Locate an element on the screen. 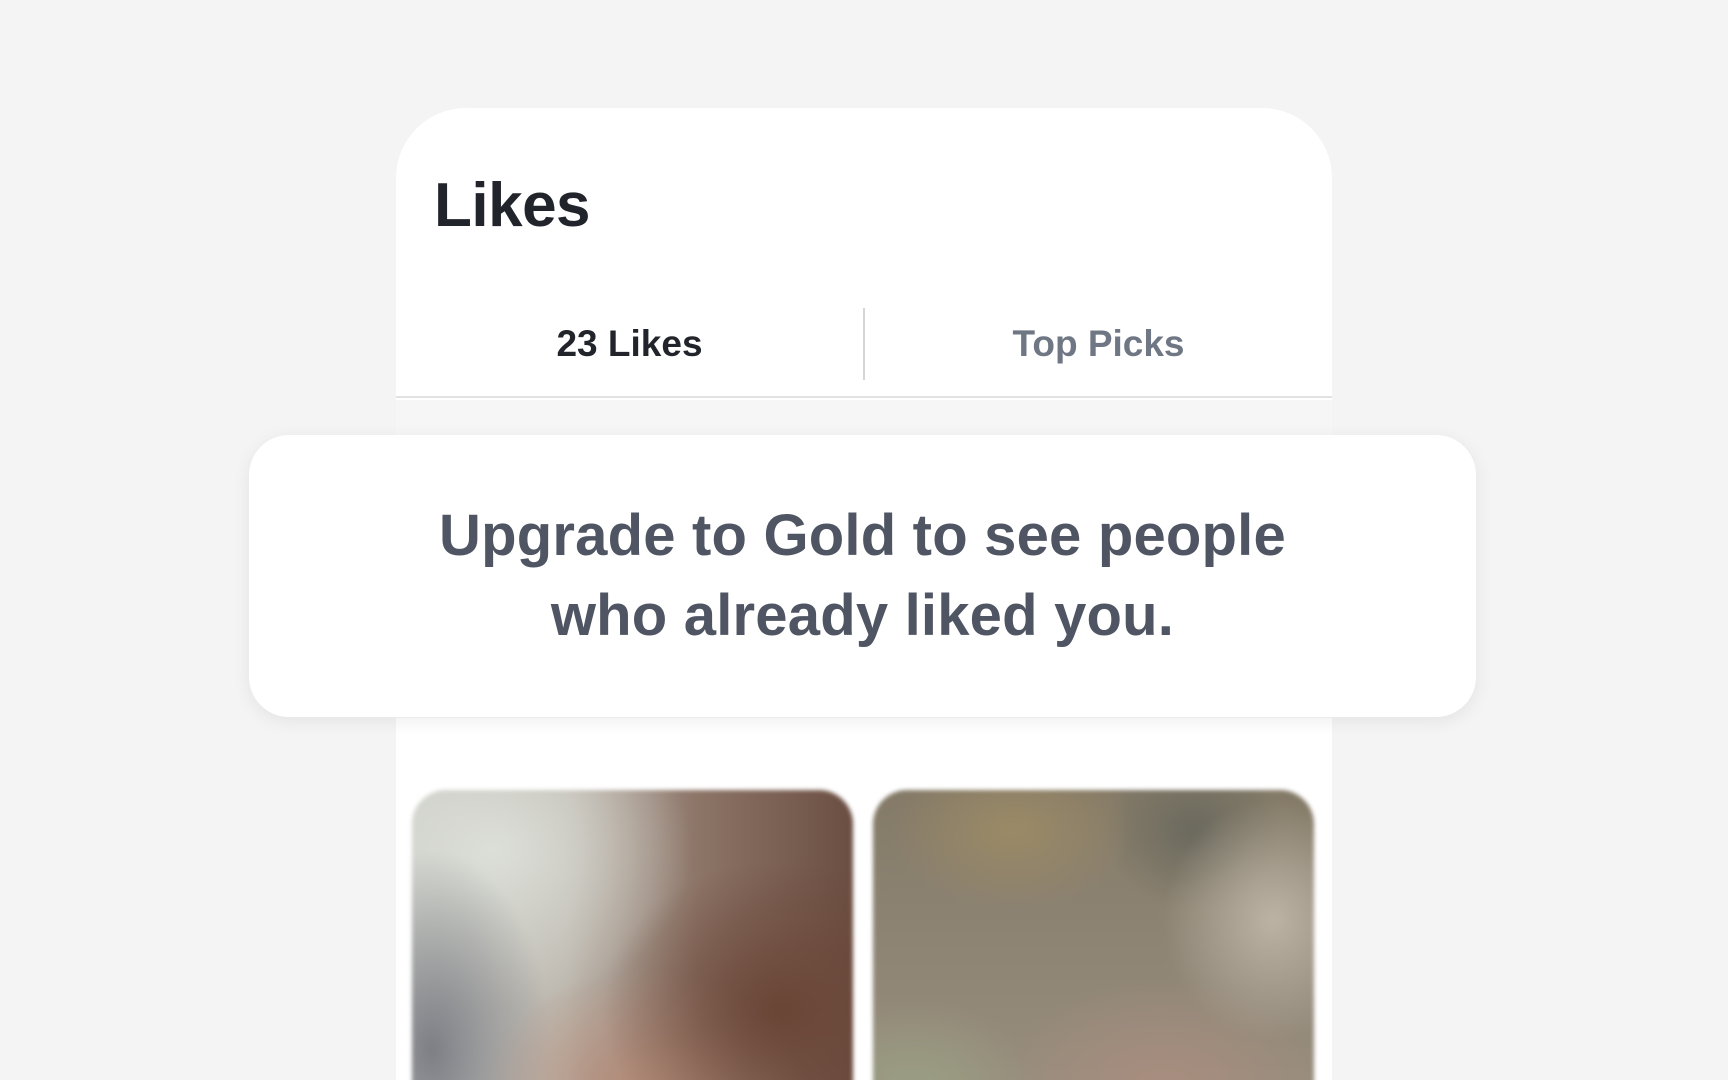 The image size is (1728, 1080). page-title: Likes is located at coordinates (512, 205).